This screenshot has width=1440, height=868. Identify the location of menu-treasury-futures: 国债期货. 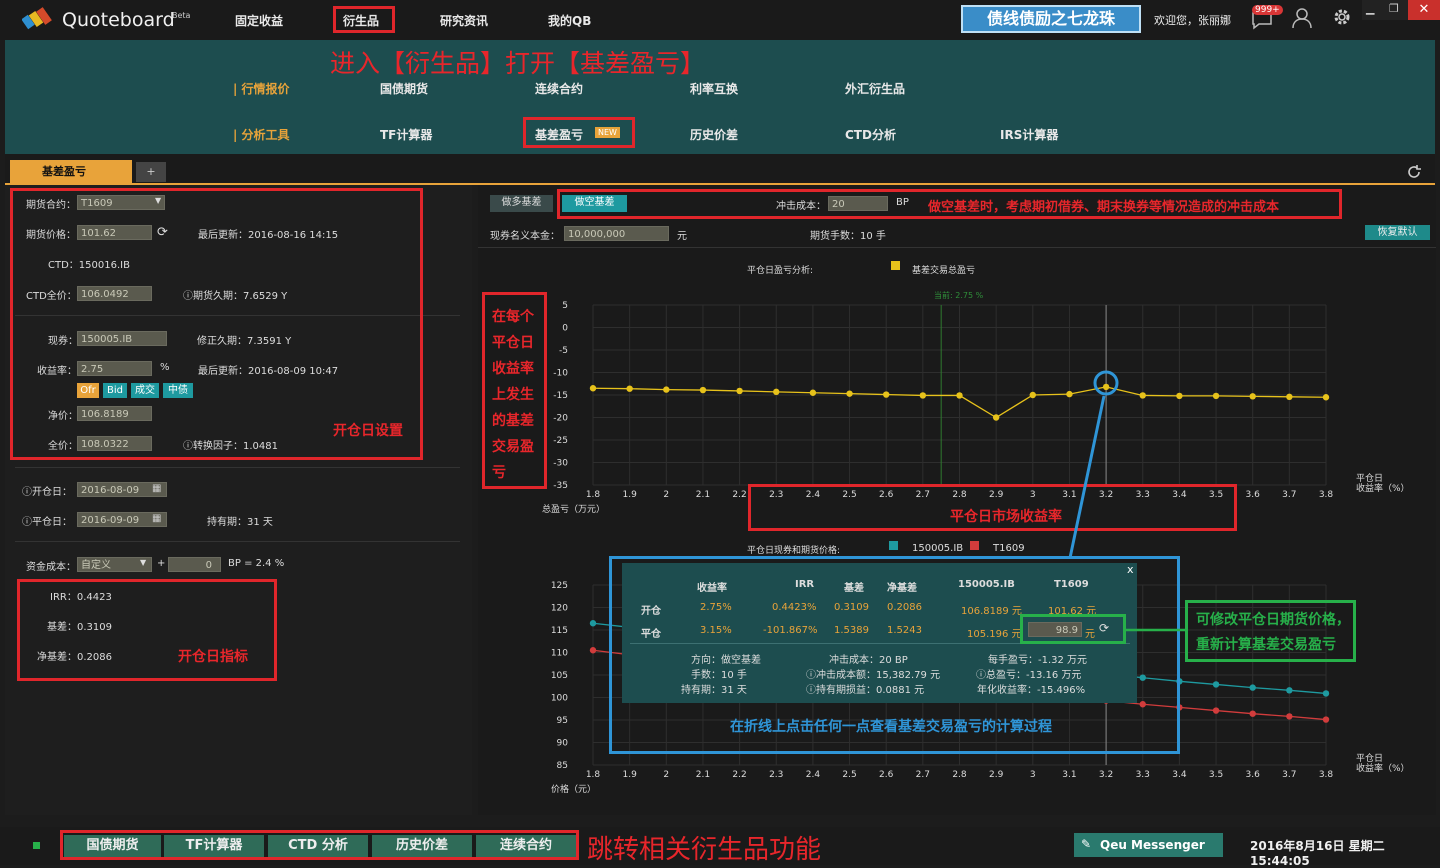
(404, 88).